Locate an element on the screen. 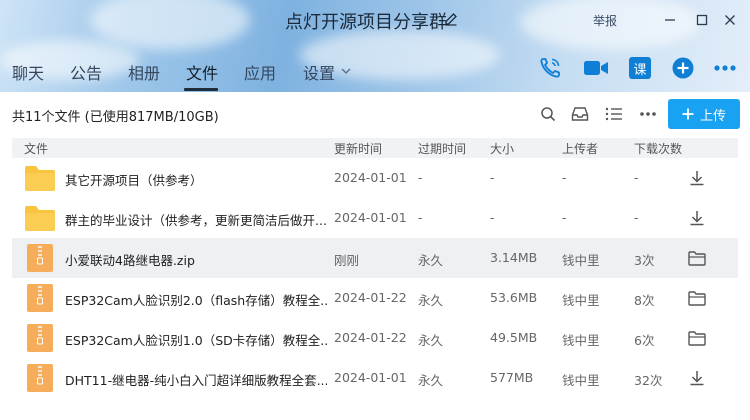 Image resolution: width=750 pixels, height=420 pixels. table-header: 文件 更新时间 过期时间 大小 上传者 下载次数 is located at coordinates (375, 148).